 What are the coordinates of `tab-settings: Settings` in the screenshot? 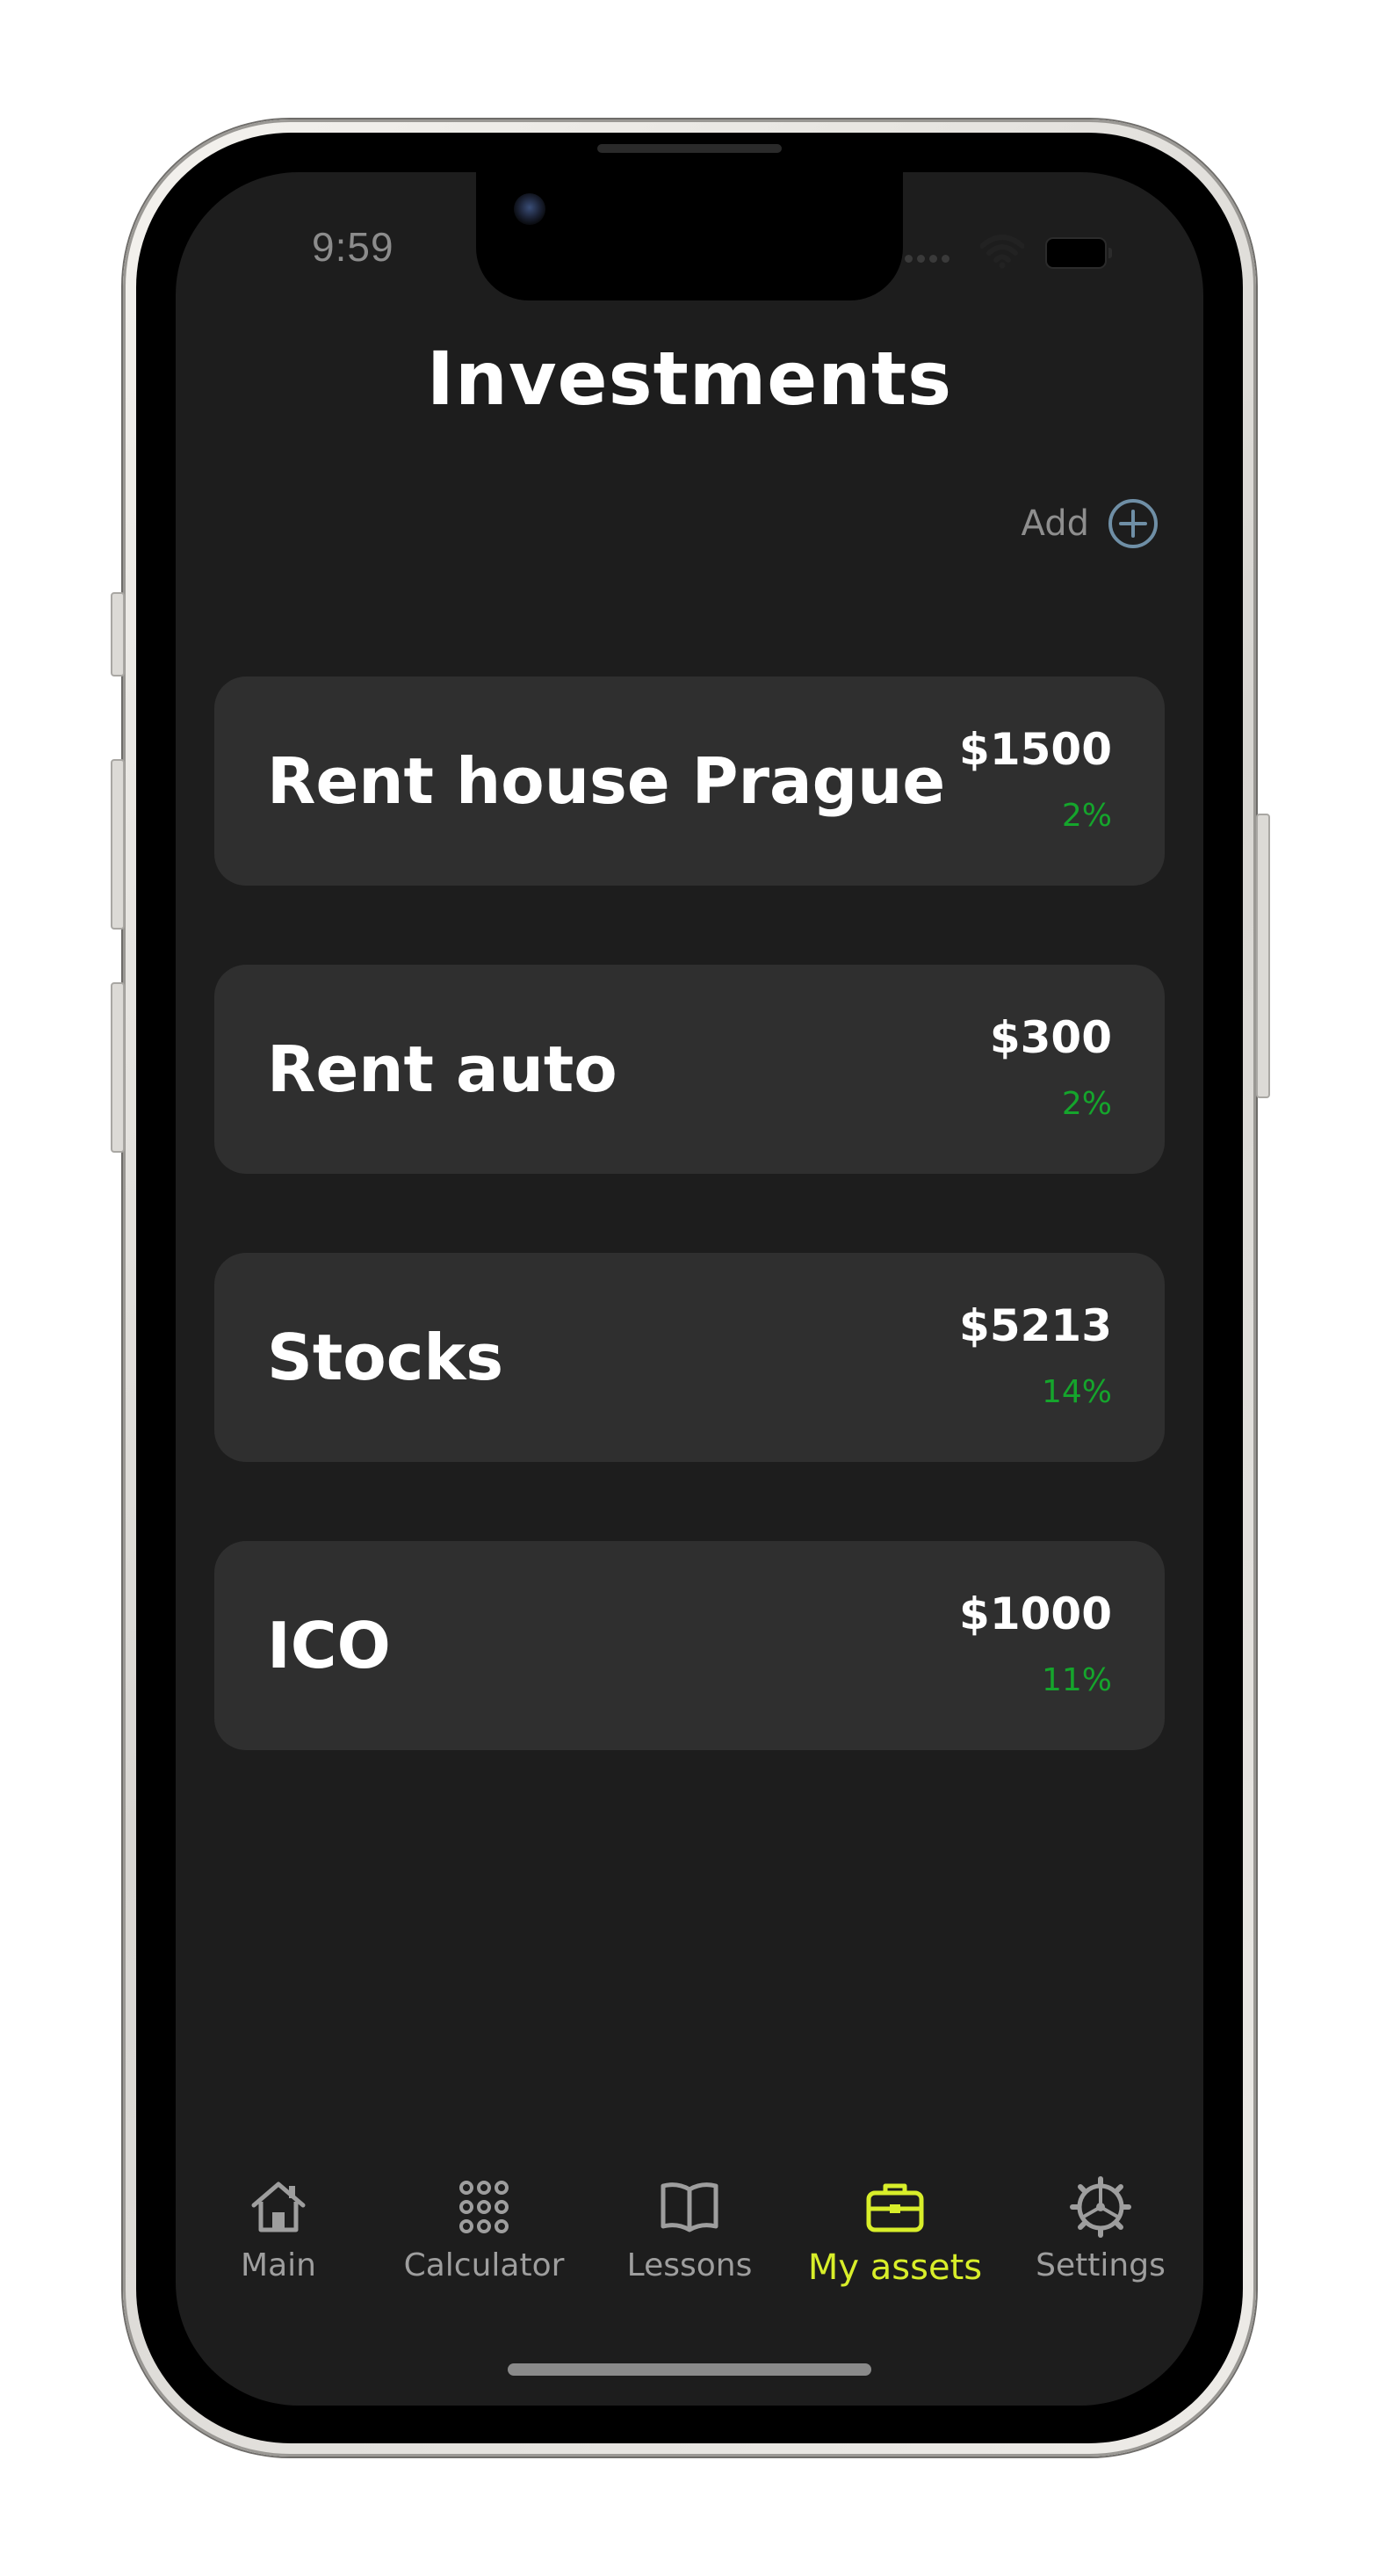 It's located at (1100, 2241).